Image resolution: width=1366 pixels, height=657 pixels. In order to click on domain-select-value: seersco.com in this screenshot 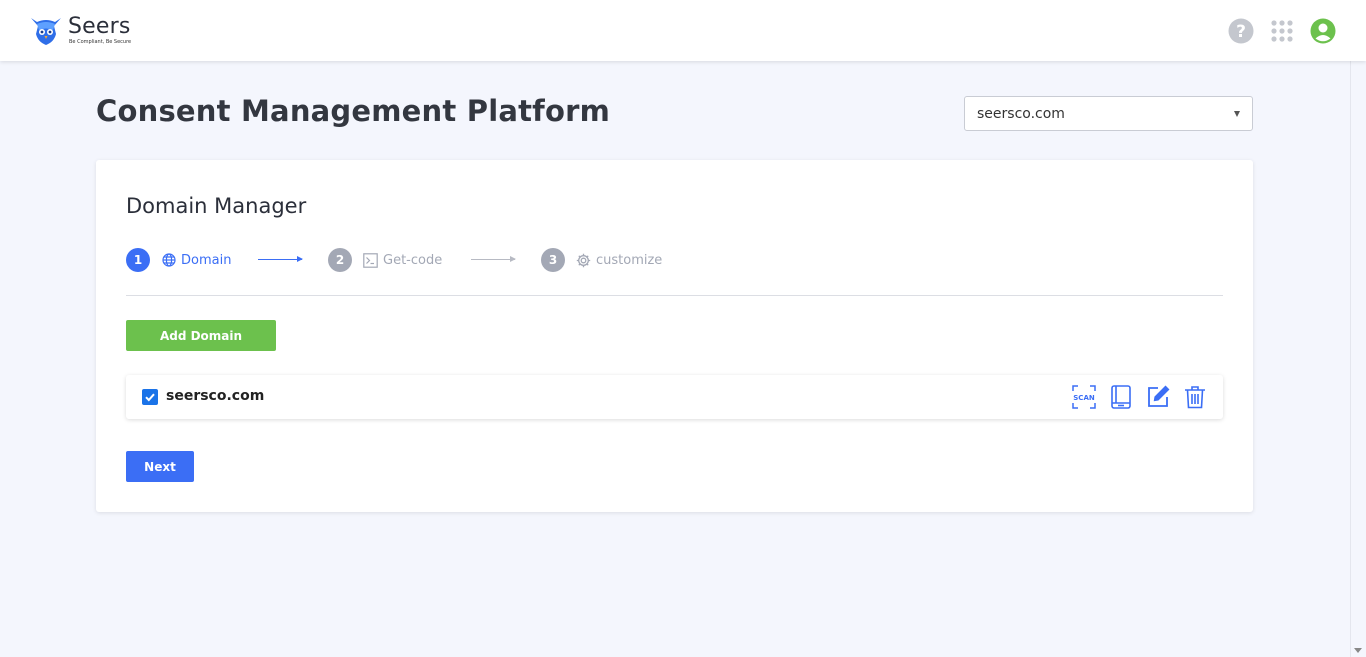, I will do `click(1021, 113)`.